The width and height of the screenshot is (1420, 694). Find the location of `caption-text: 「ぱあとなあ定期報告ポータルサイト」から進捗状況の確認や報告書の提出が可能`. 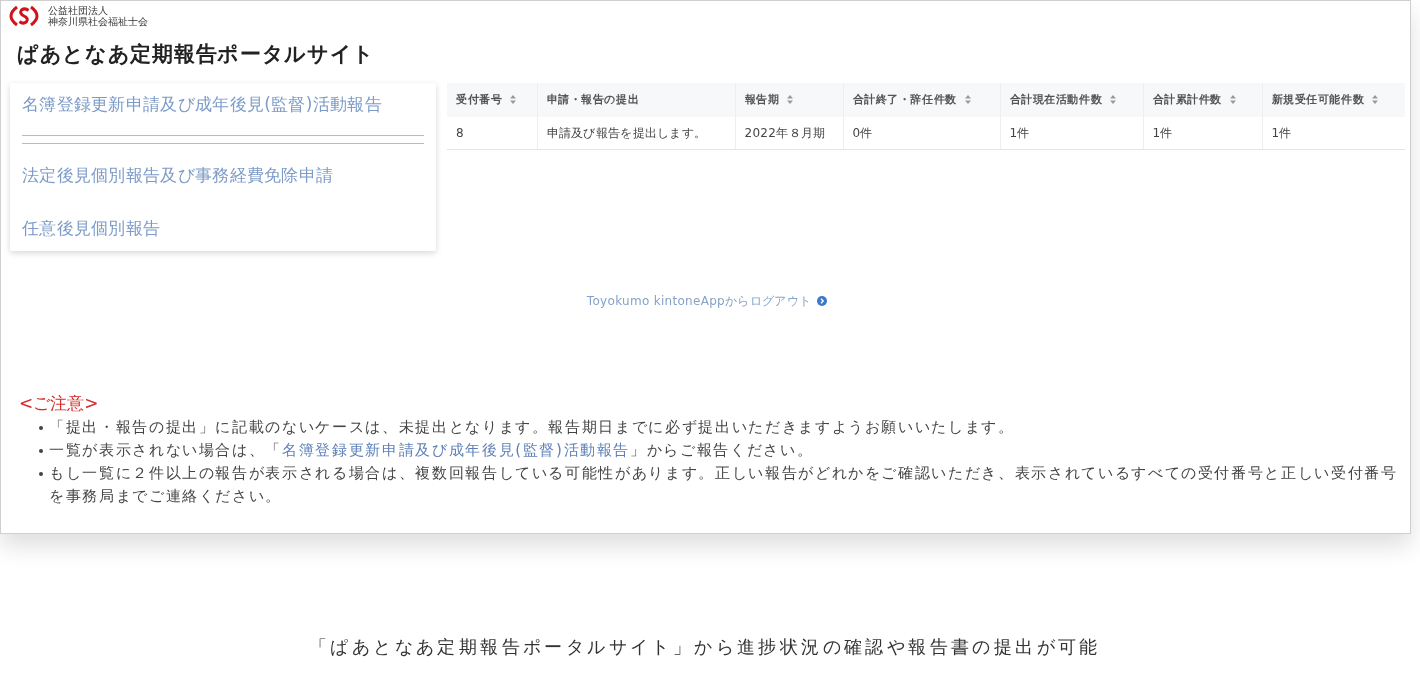

caption-text: 「ぱあとなあ定期報告ポータルサイト」から進捗状況の確認や報告書の提出が可能 is located at coordinates (705, 647).